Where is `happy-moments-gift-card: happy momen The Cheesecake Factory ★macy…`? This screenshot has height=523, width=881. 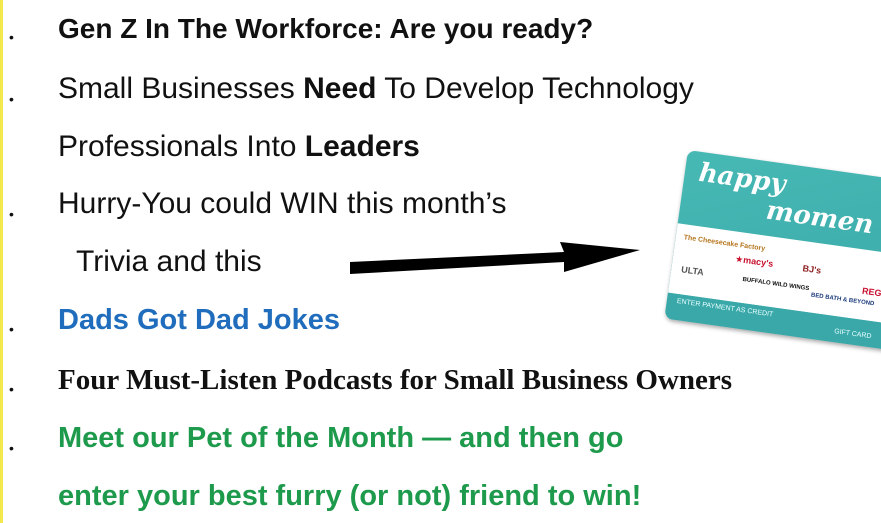 happy-moments-gift-card: happy momen The Cheesecake Factory ★macy… is located at coordinates (772, 250).